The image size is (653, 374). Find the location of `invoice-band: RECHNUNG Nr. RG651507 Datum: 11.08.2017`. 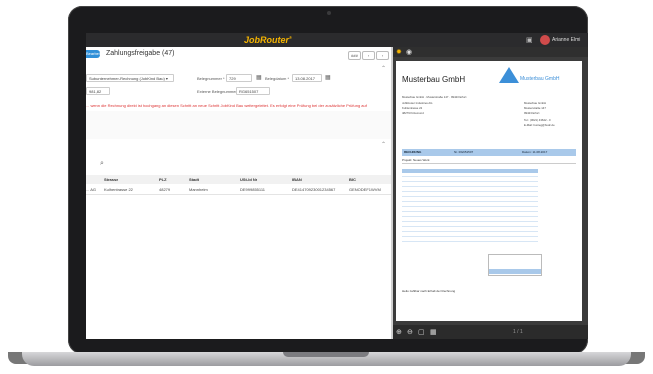

invoice-band: RECHNUNG Nr. RG651507 Datum: 11.08.2017 is located at coordinates (489, 152).